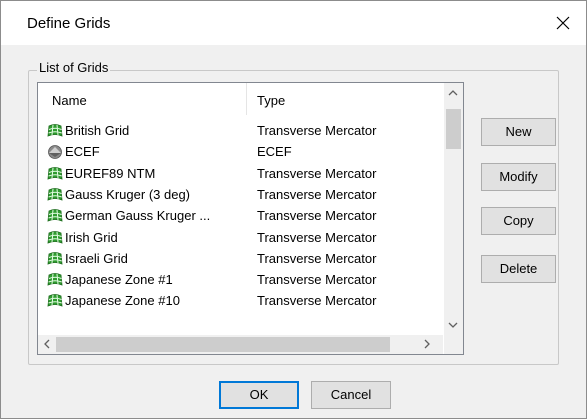 Image resolution: width=587 pixels, height=419 pixels. What do you see at coordinates (97, 130) in the screenshot?
I see `grid-name-cell: British Grid` at bounding box center [97, 130].